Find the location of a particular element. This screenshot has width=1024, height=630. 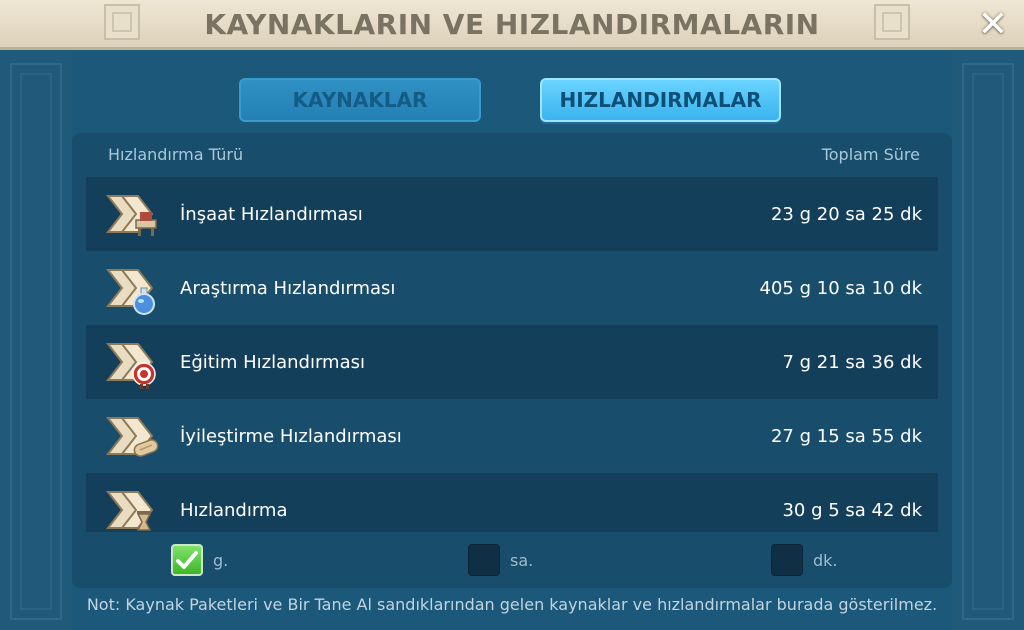

filter-hours: sa. is located at coordinates (500, 560).